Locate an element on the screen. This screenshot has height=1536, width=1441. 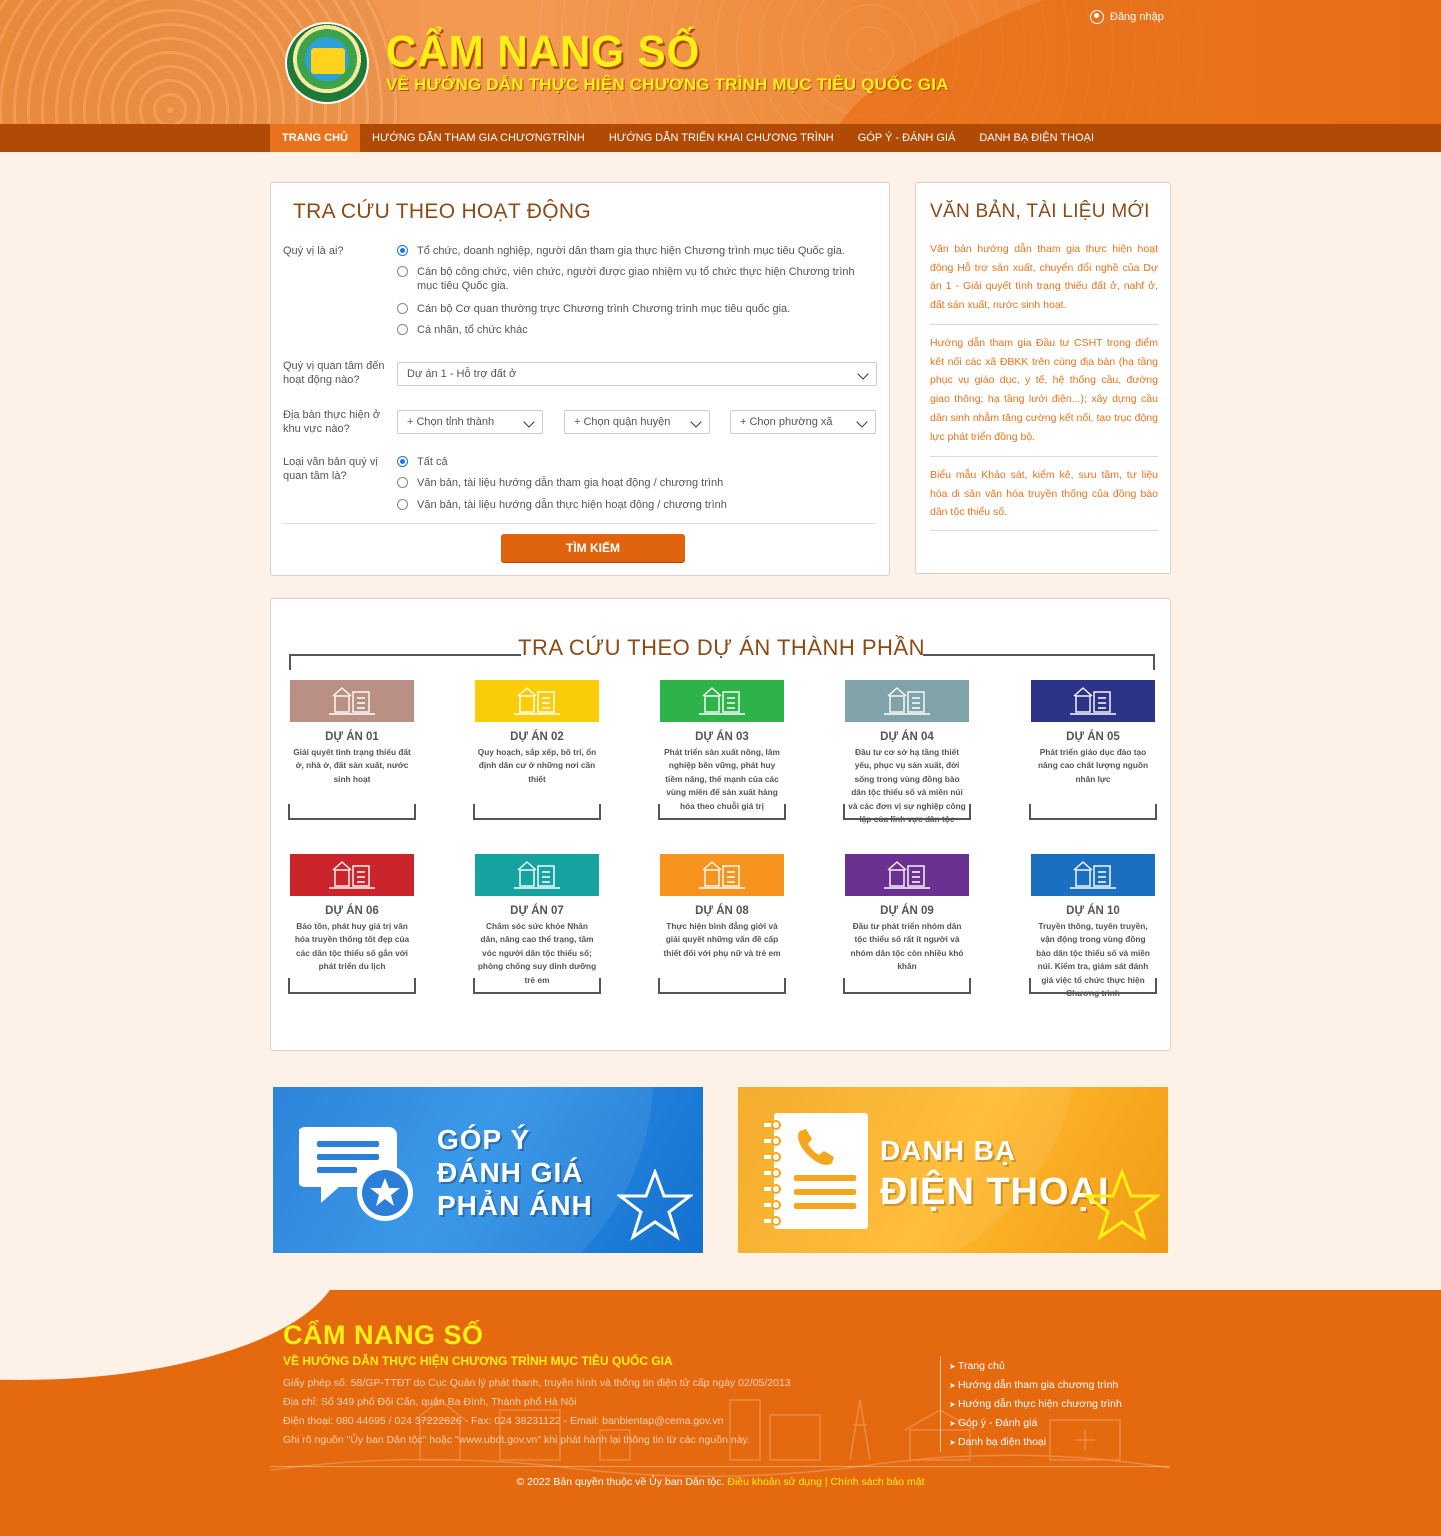
footer-link-participate: Hướng dẫn tham gia chương trình is located at coordinates (1035, 1385).